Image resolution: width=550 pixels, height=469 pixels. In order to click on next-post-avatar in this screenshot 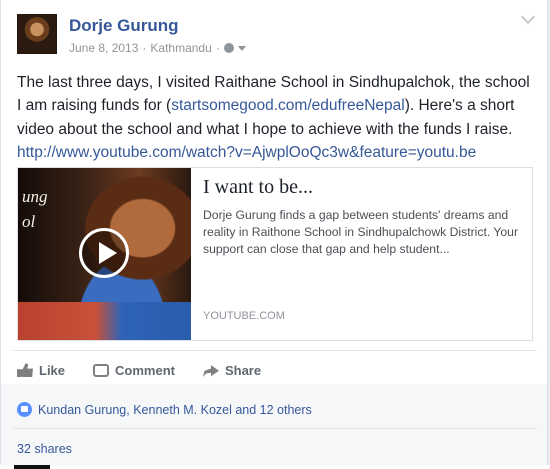, I will do `click(32, 467)`.